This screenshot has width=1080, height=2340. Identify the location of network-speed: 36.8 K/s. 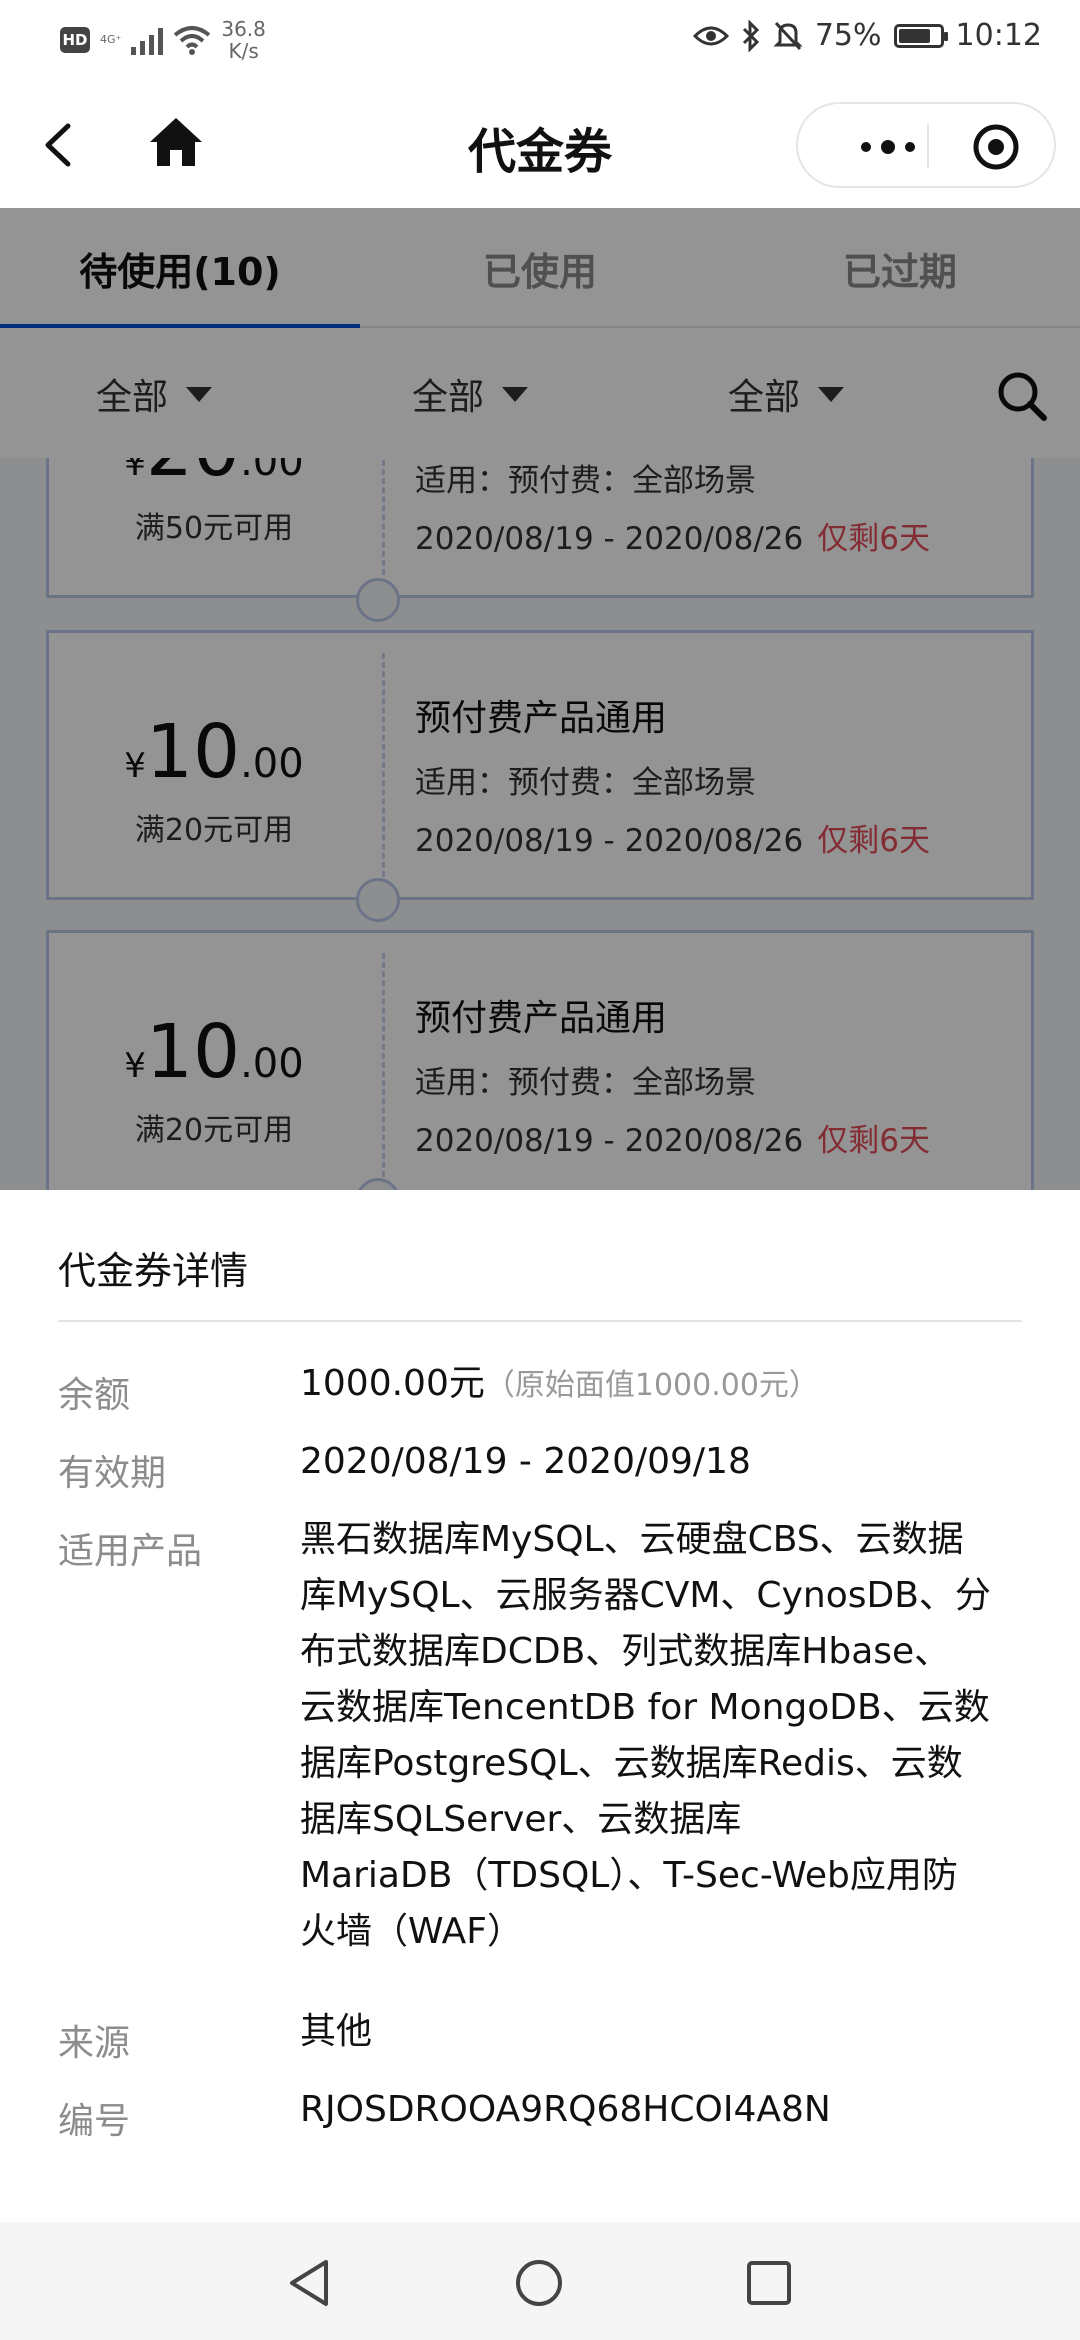
(243, 40).